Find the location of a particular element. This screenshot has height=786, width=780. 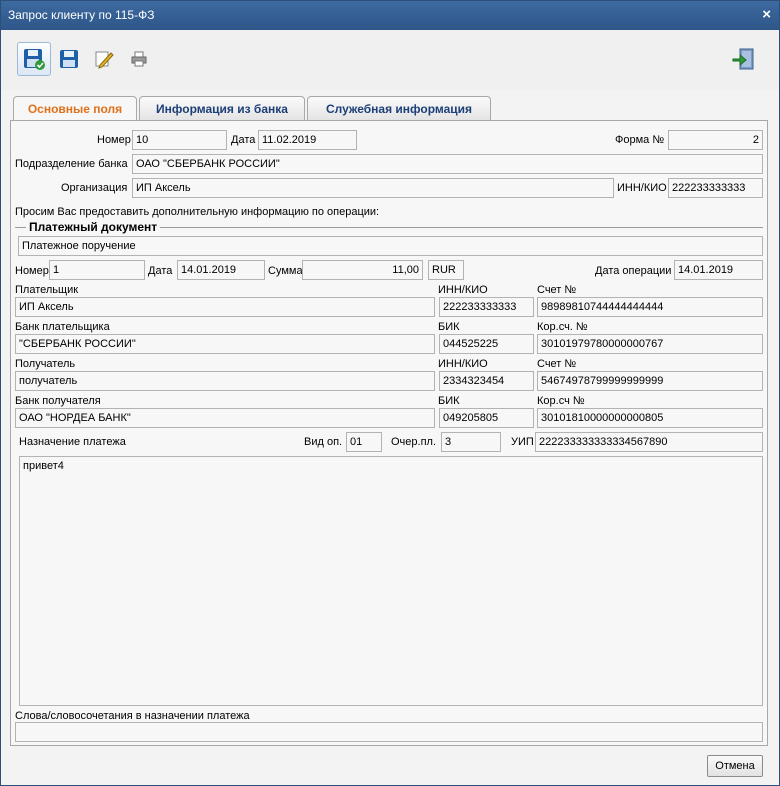

print-button is located at coordinates (139, 59).